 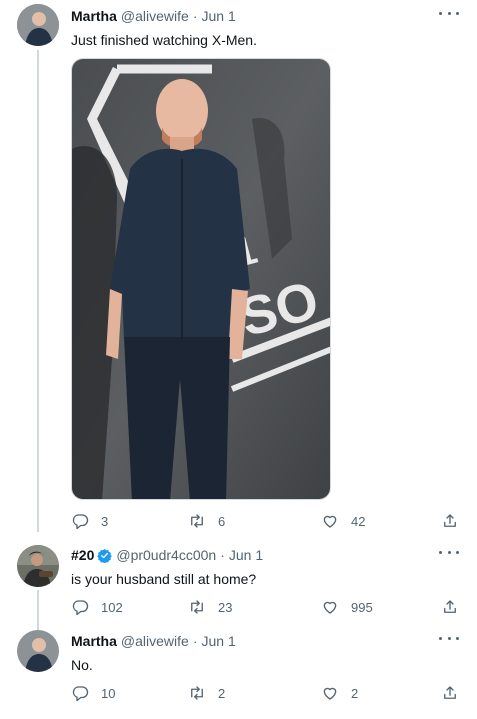 What do you see at coordinates (89, 521) in the screenshot?
I see `reply-button: 3` at bounding box center [89, 521].